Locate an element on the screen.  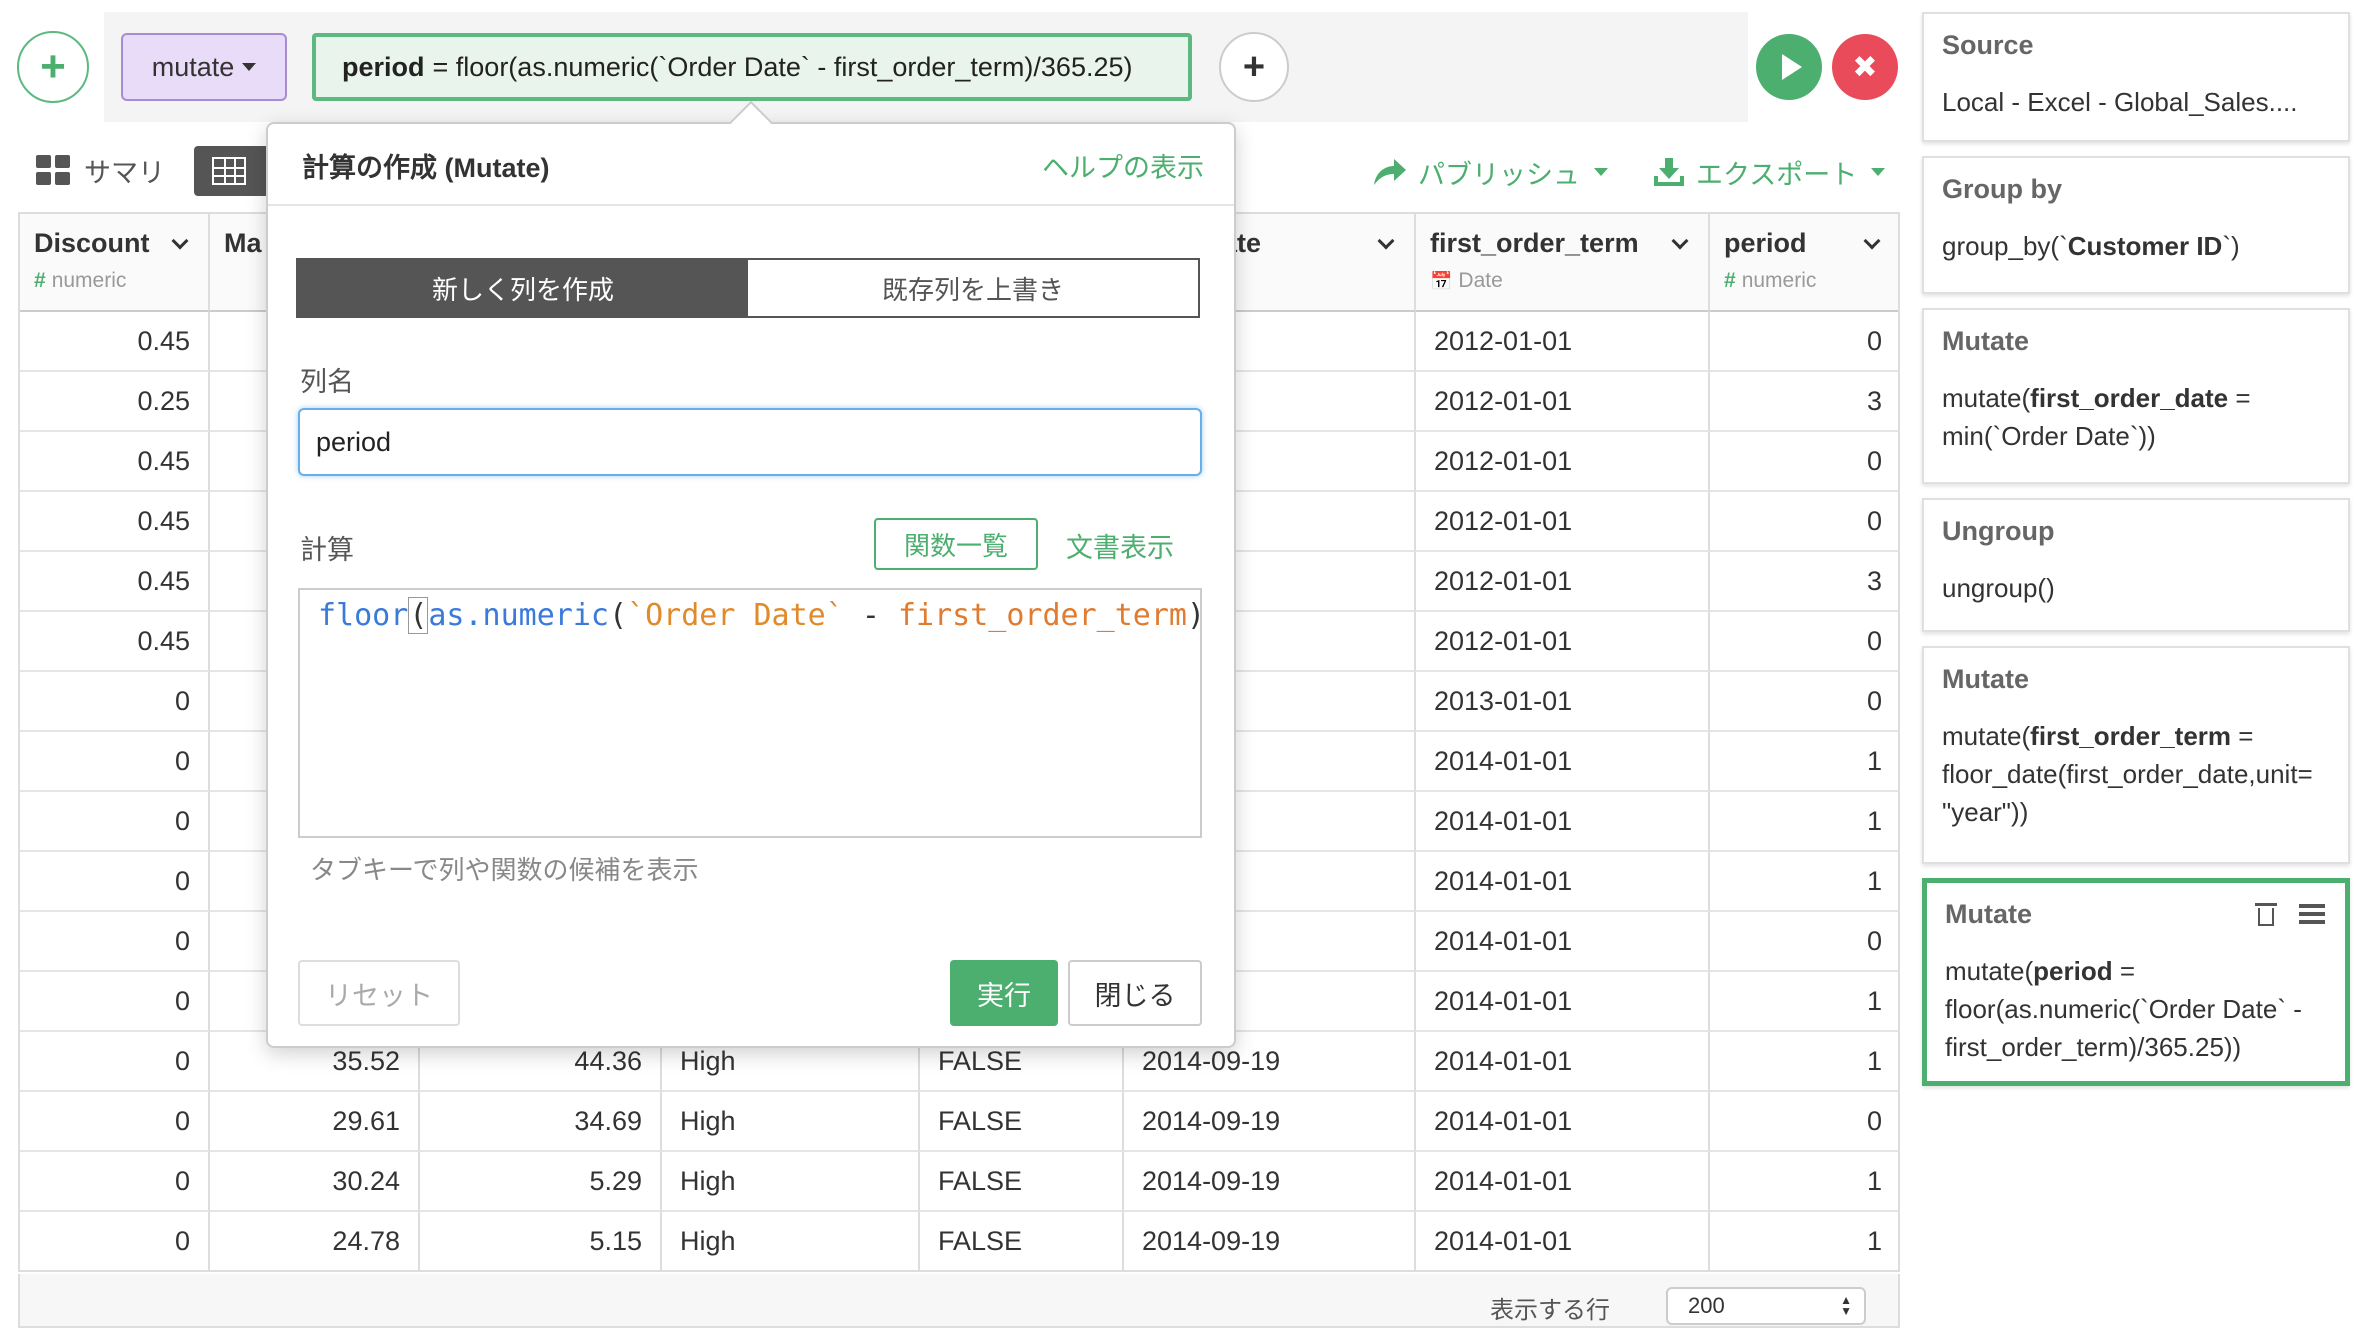
code-token: - is located at coordinates (870, 615).